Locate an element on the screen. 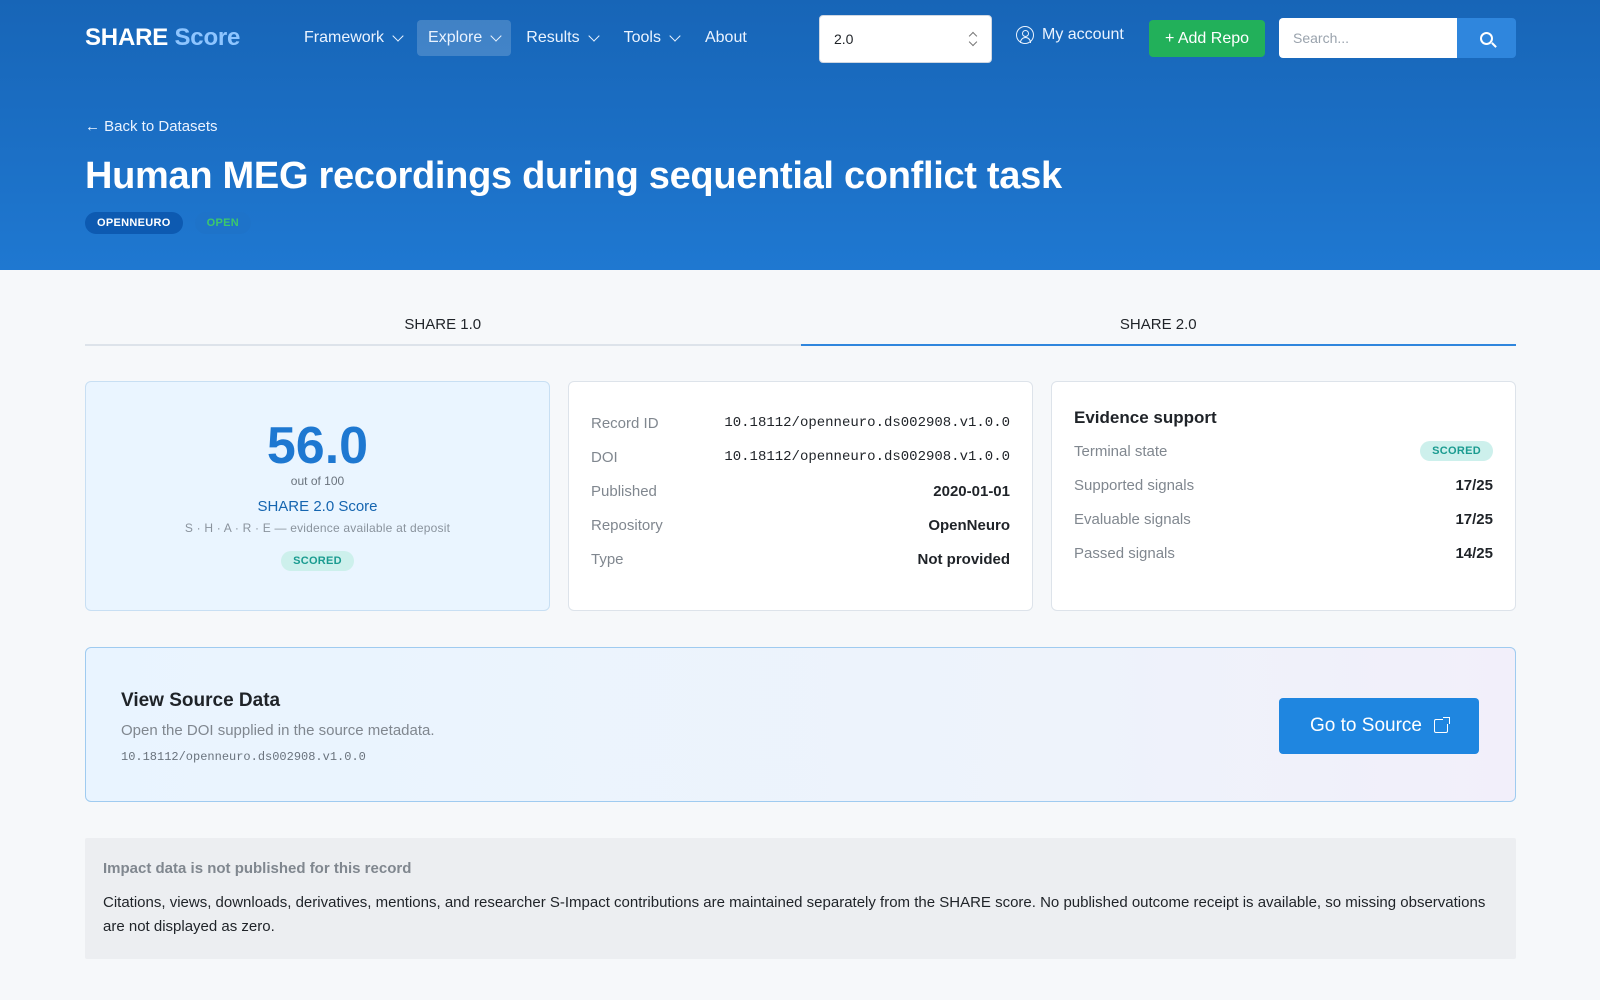 The width and height of the screenshot is (1600, 1000). evidence-key: Evaluable signals is located at coordinates (1132, 519).